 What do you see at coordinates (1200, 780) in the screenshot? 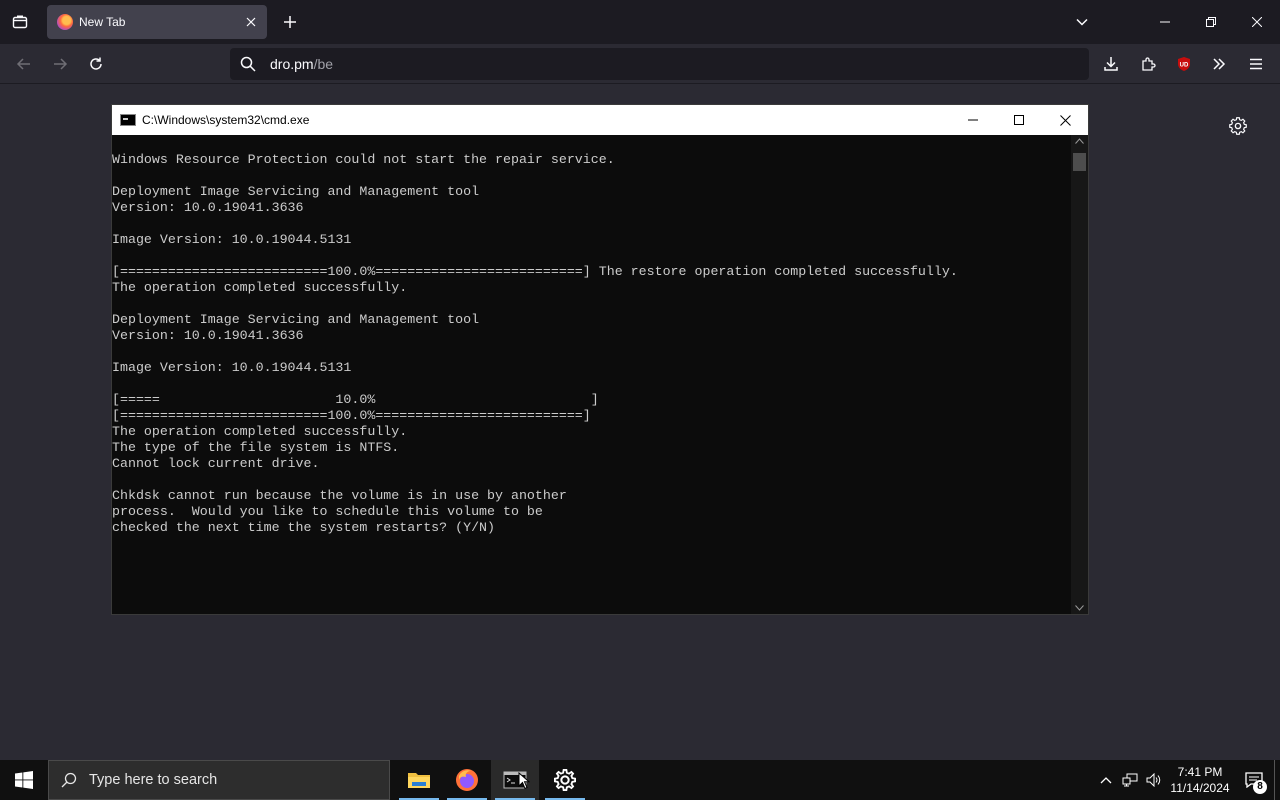
I see `taskbar-clock: 7:41 PM 11/14/2024` at bounding box center [1200, 780].